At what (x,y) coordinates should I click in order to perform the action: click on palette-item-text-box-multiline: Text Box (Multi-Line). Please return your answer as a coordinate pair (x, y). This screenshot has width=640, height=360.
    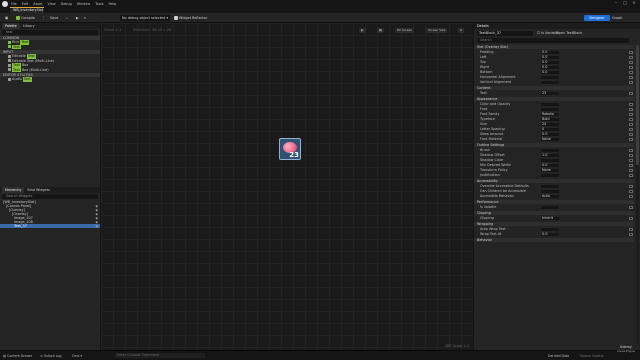
    Looking at the image, I should click on (50, 69).